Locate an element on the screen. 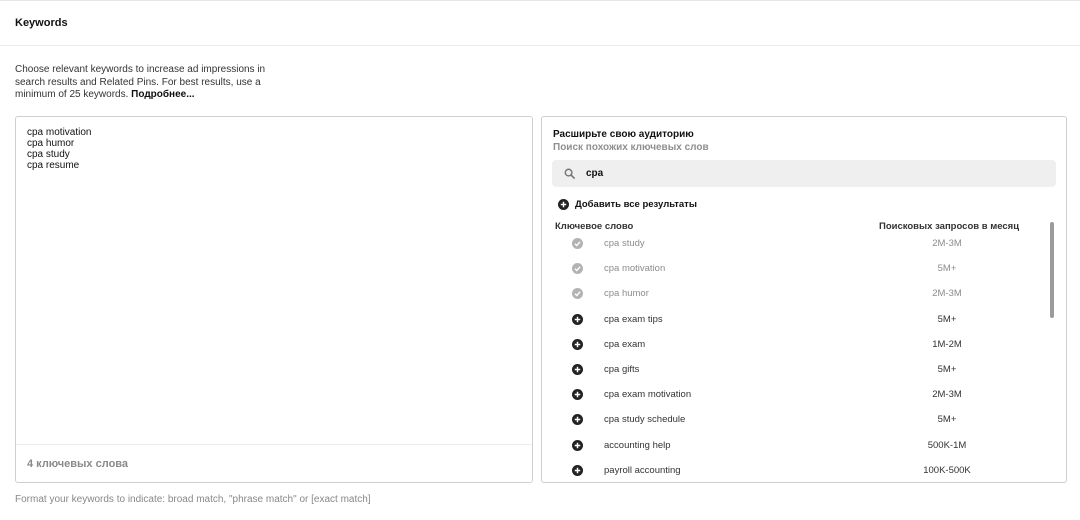 Image resolution: width=1080 pixels, height=520 pixels. suggestion-keyword: cpa gifts is located at coordinates (622, 369).